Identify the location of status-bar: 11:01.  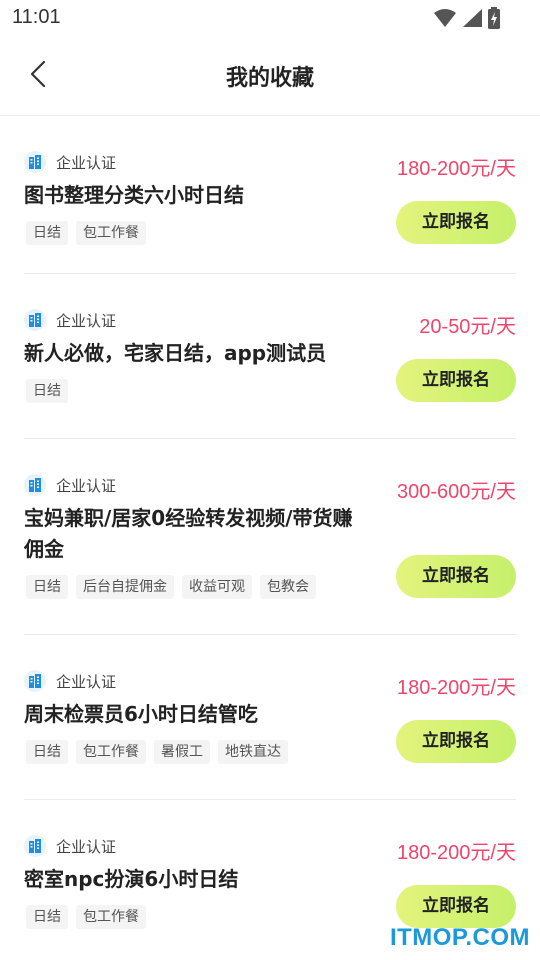
(270, 18).